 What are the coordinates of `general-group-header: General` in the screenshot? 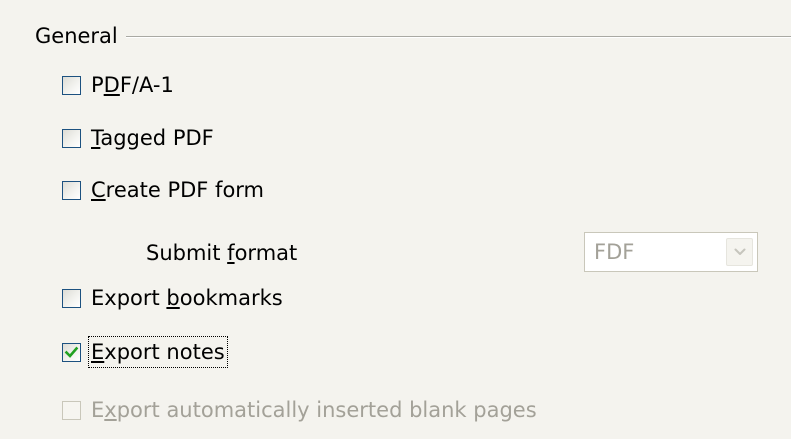 It's located at (413, 36).